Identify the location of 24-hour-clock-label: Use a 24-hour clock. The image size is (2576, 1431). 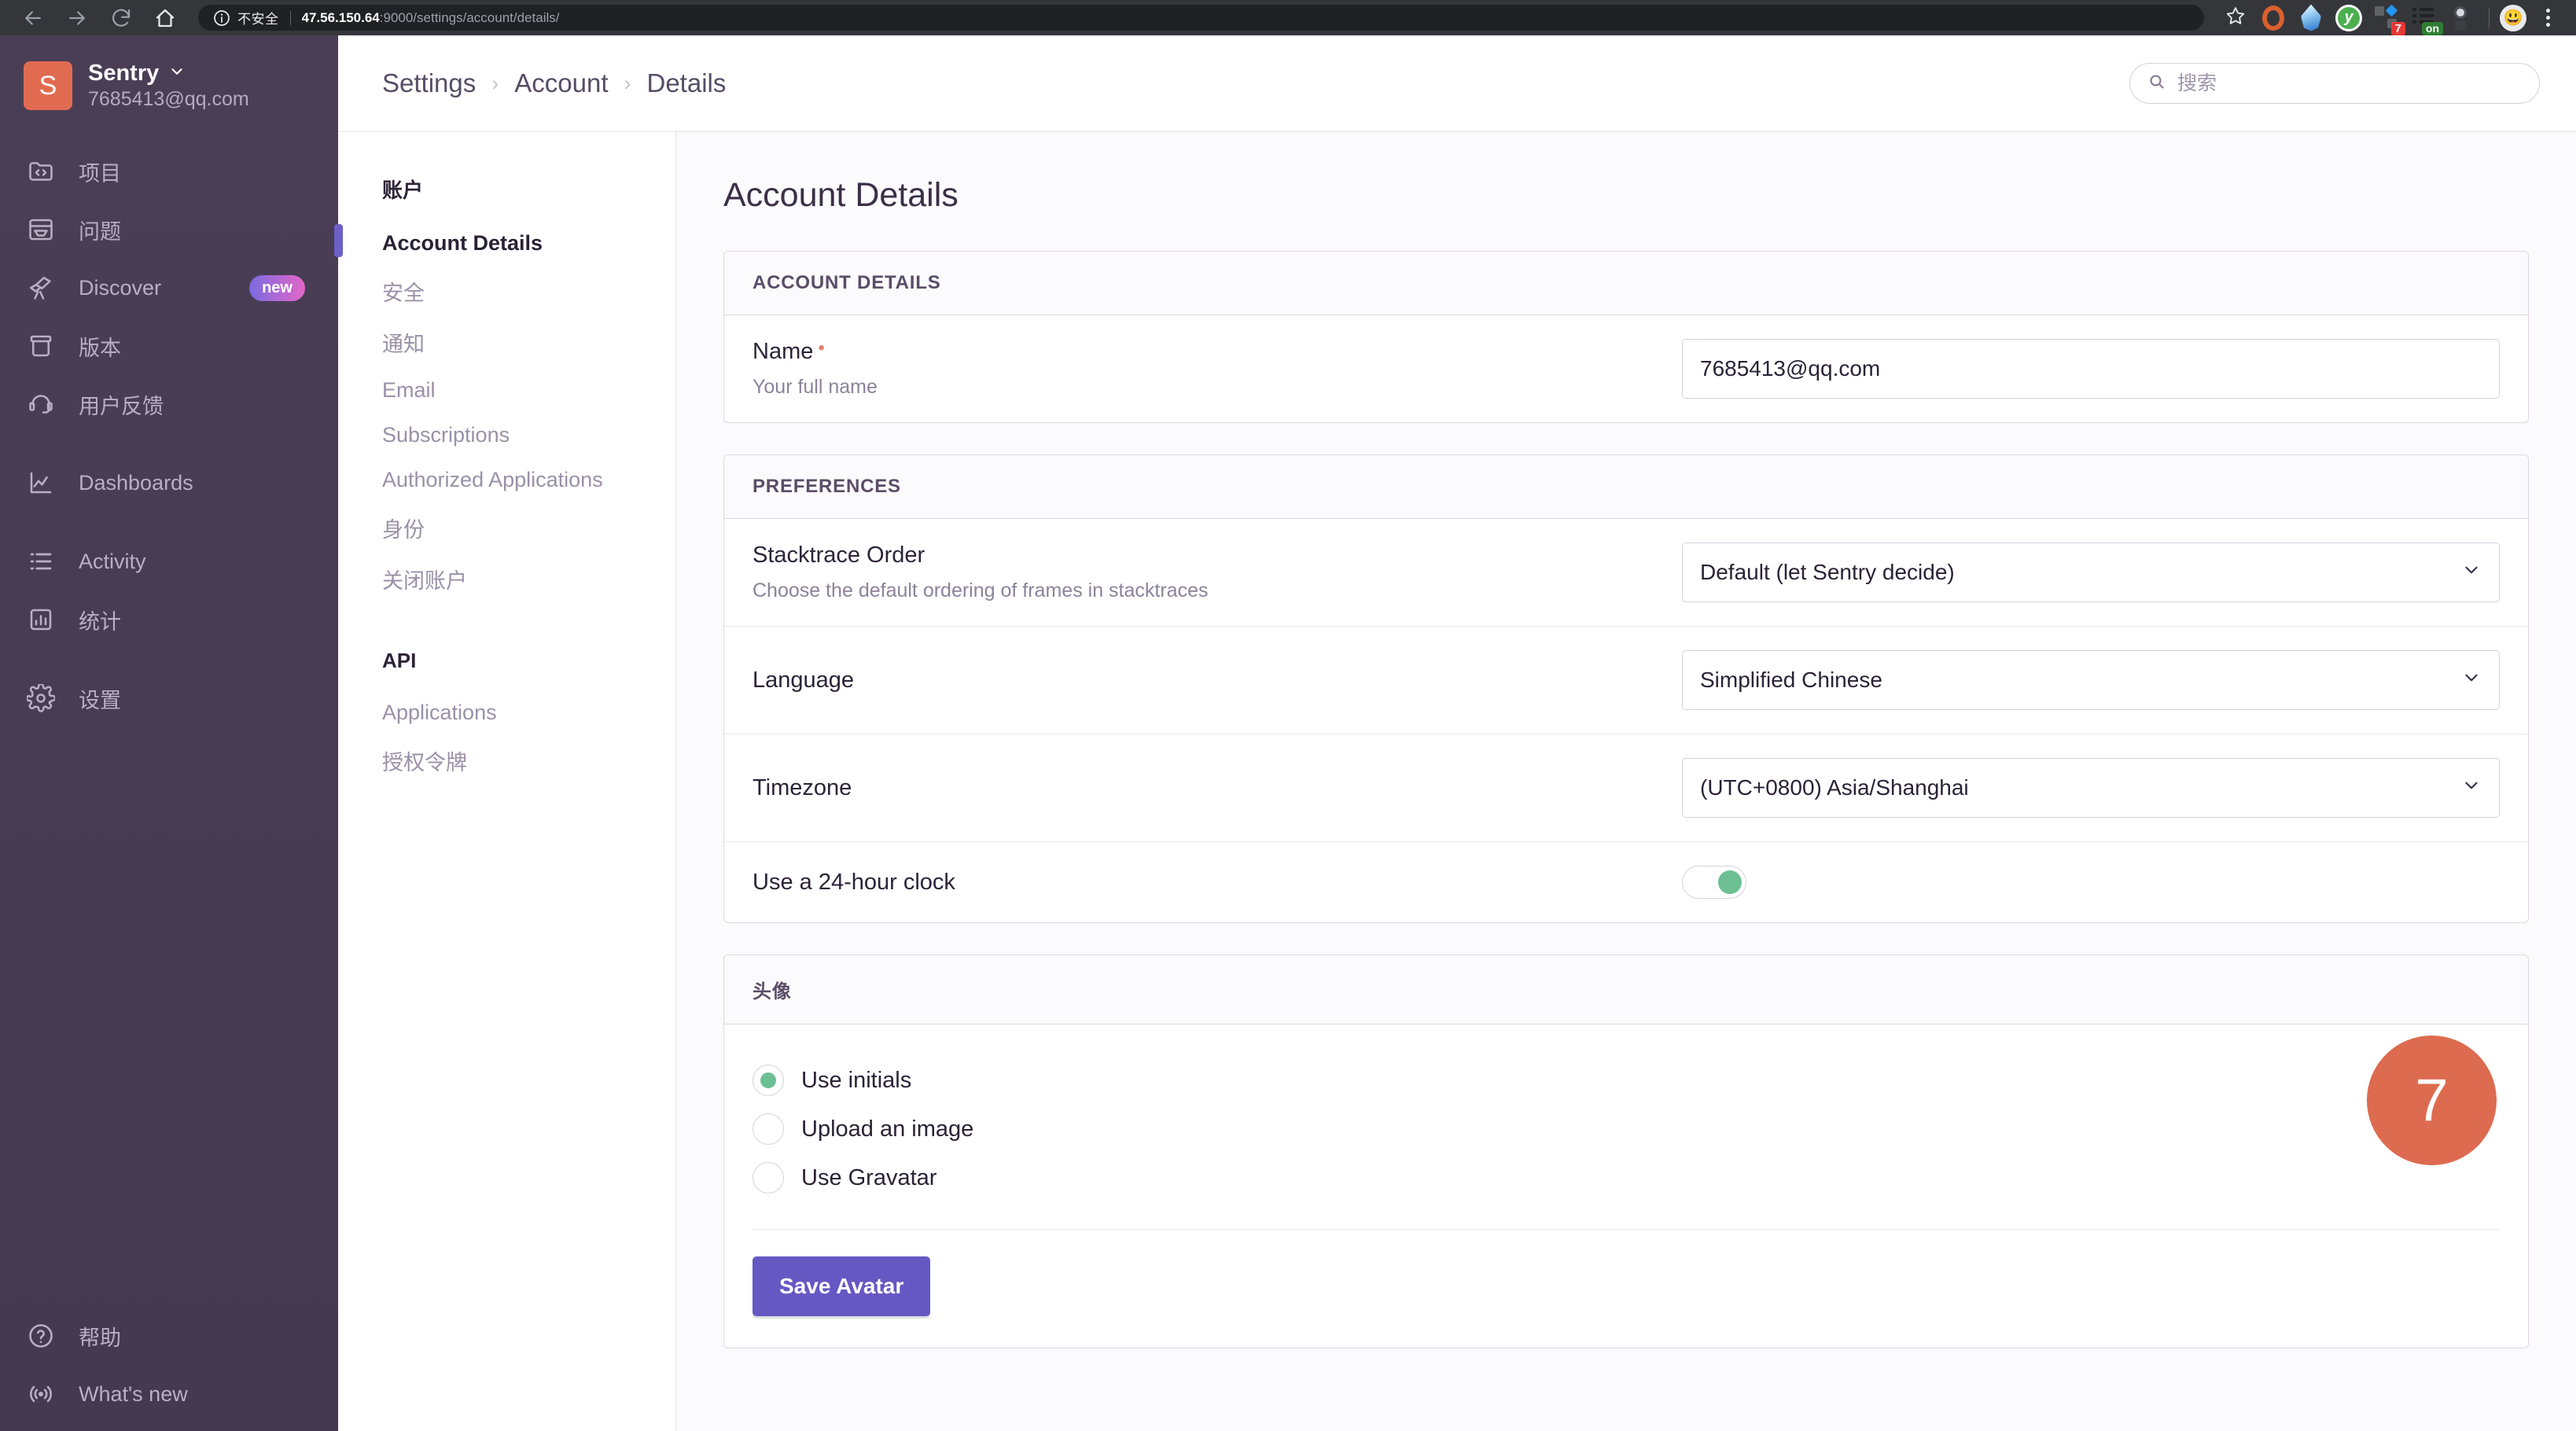
(854, 882).